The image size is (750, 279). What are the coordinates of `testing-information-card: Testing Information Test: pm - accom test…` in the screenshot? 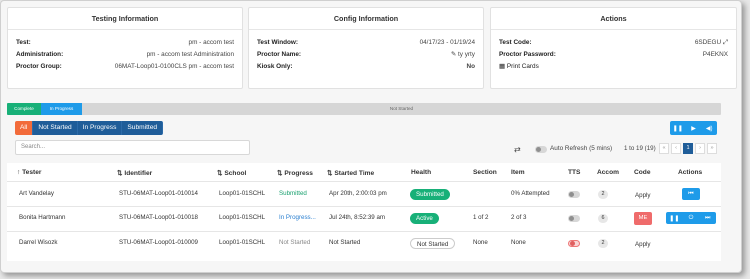 It's located at (125, 48).